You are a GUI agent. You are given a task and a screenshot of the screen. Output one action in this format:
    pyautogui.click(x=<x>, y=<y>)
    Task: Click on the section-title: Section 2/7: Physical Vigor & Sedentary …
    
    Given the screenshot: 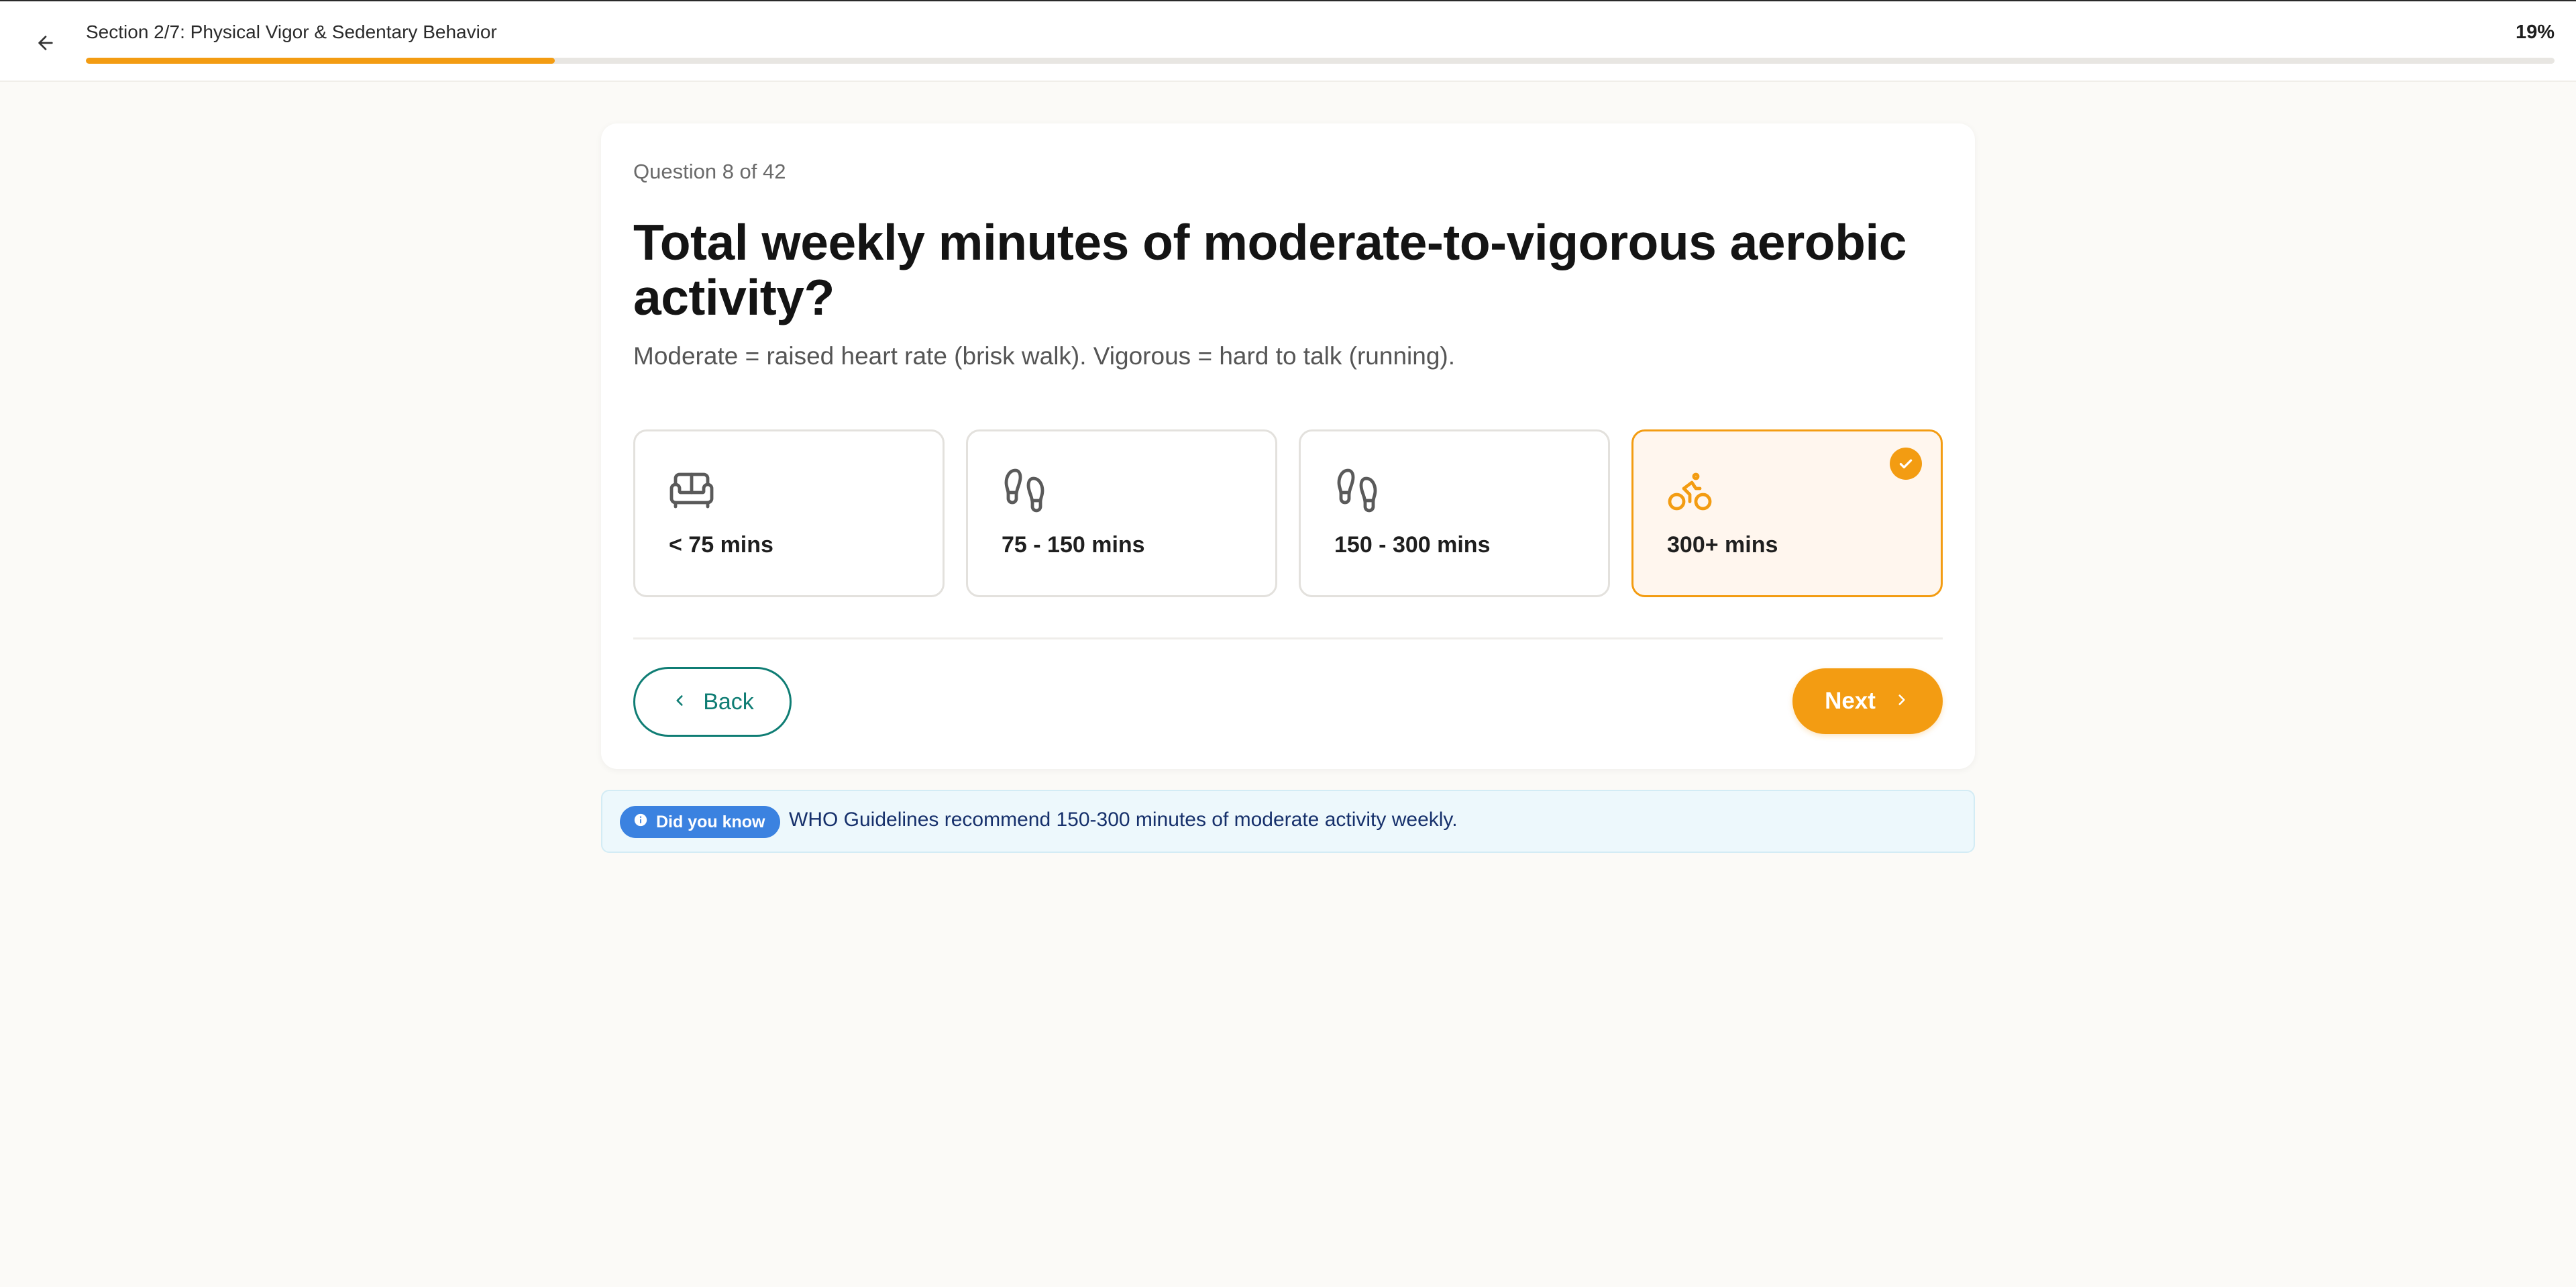 What is the action you would take?
    pyautogui.click(x=291, y=32)
    